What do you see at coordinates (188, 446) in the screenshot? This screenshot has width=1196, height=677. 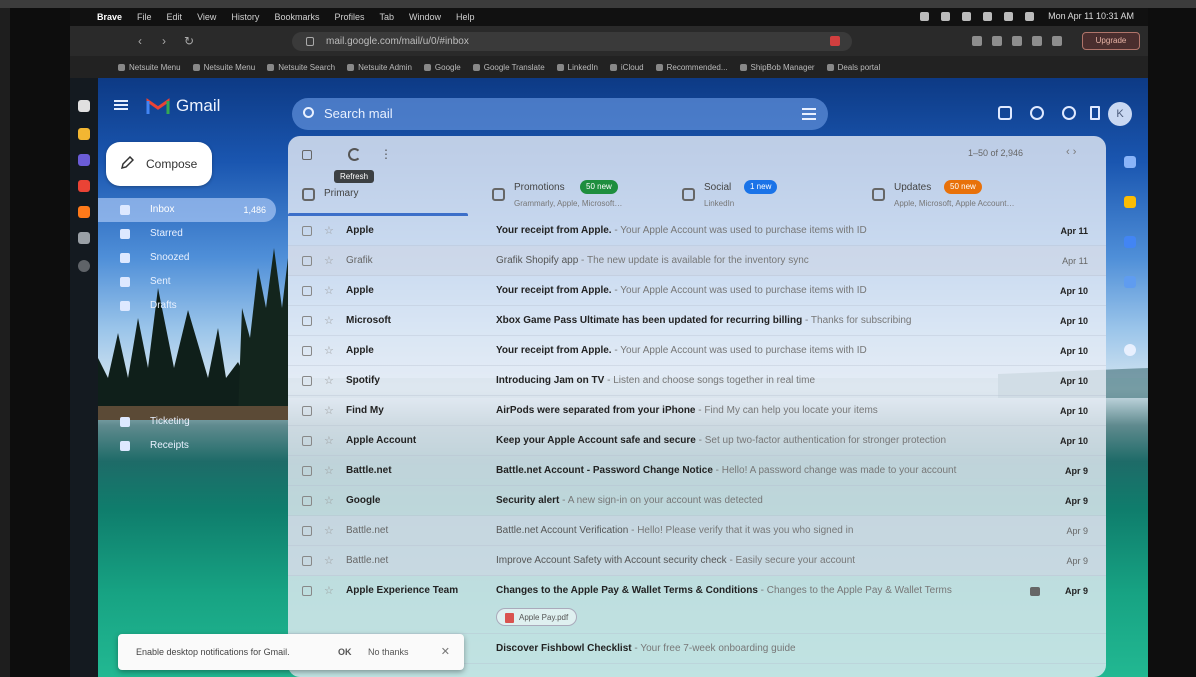 I see `nav-label-receipts: Receipts` at bounding box center [188, 446].